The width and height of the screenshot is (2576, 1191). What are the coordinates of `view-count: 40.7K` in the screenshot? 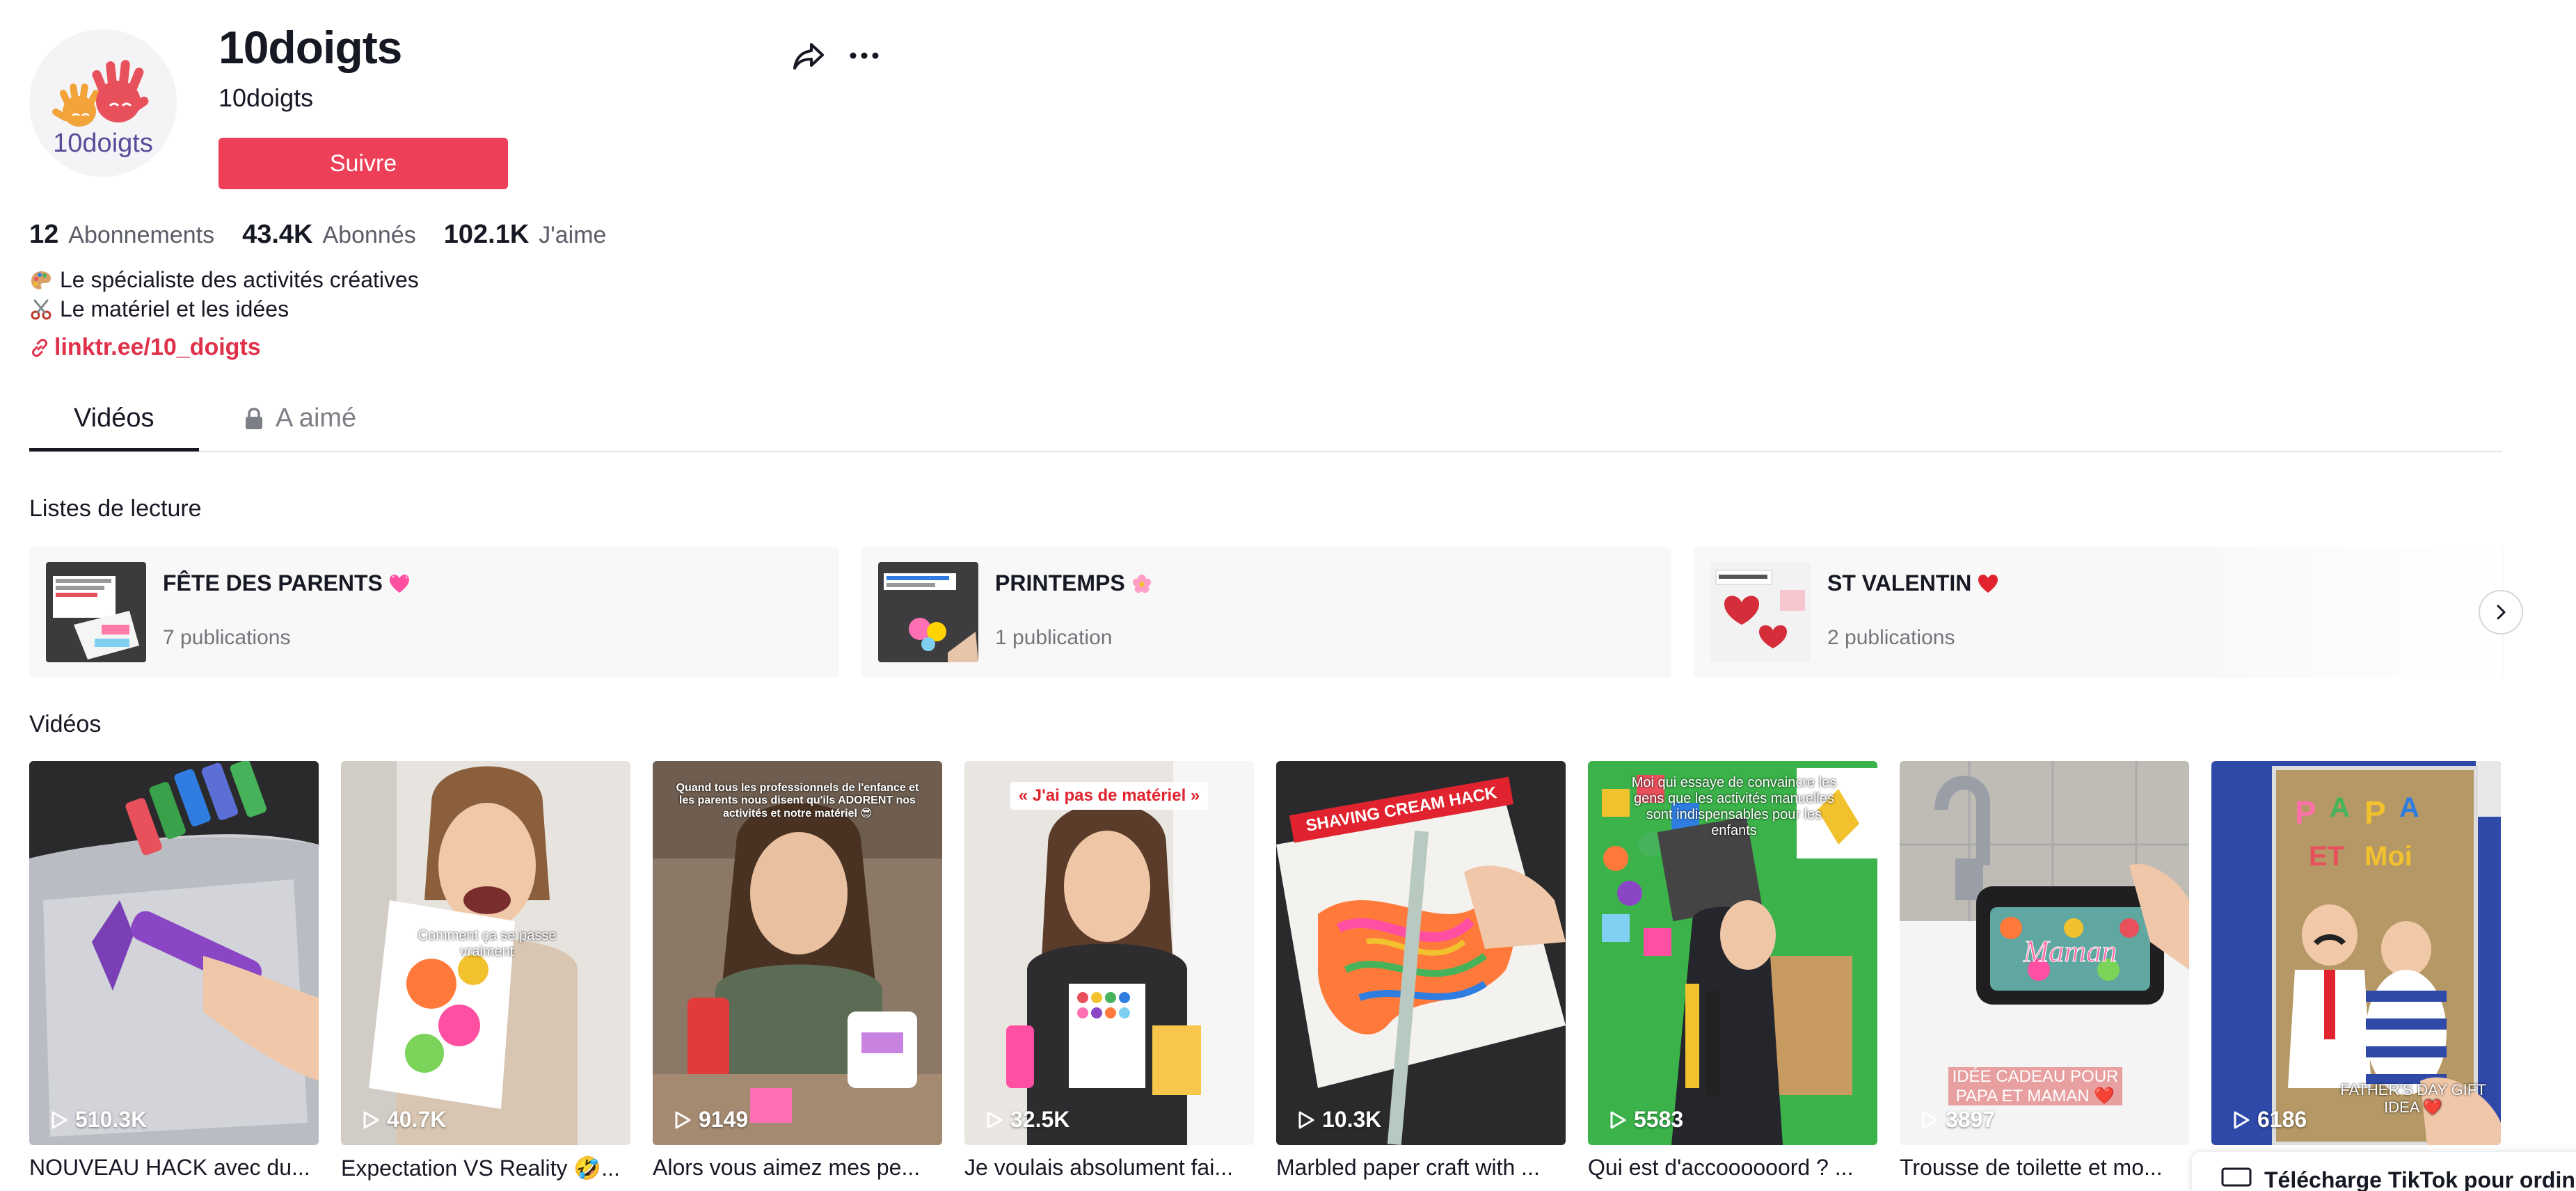 It's located at (404, 1120).